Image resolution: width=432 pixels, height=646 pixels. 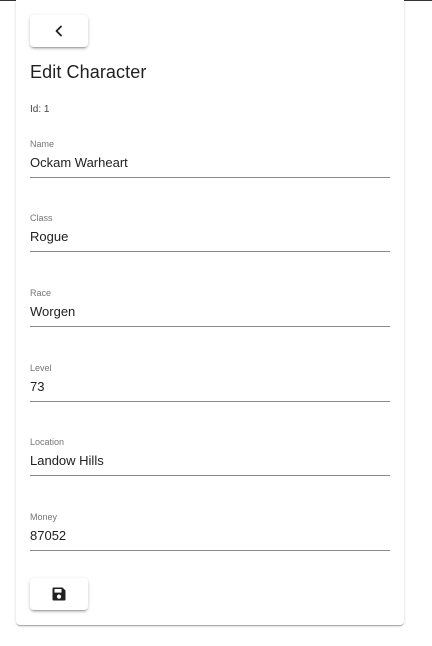 What do you see at coordinates (41, 368) in the screenshot?
I see `level-field-label: Level` at bounding box center [41, 368].